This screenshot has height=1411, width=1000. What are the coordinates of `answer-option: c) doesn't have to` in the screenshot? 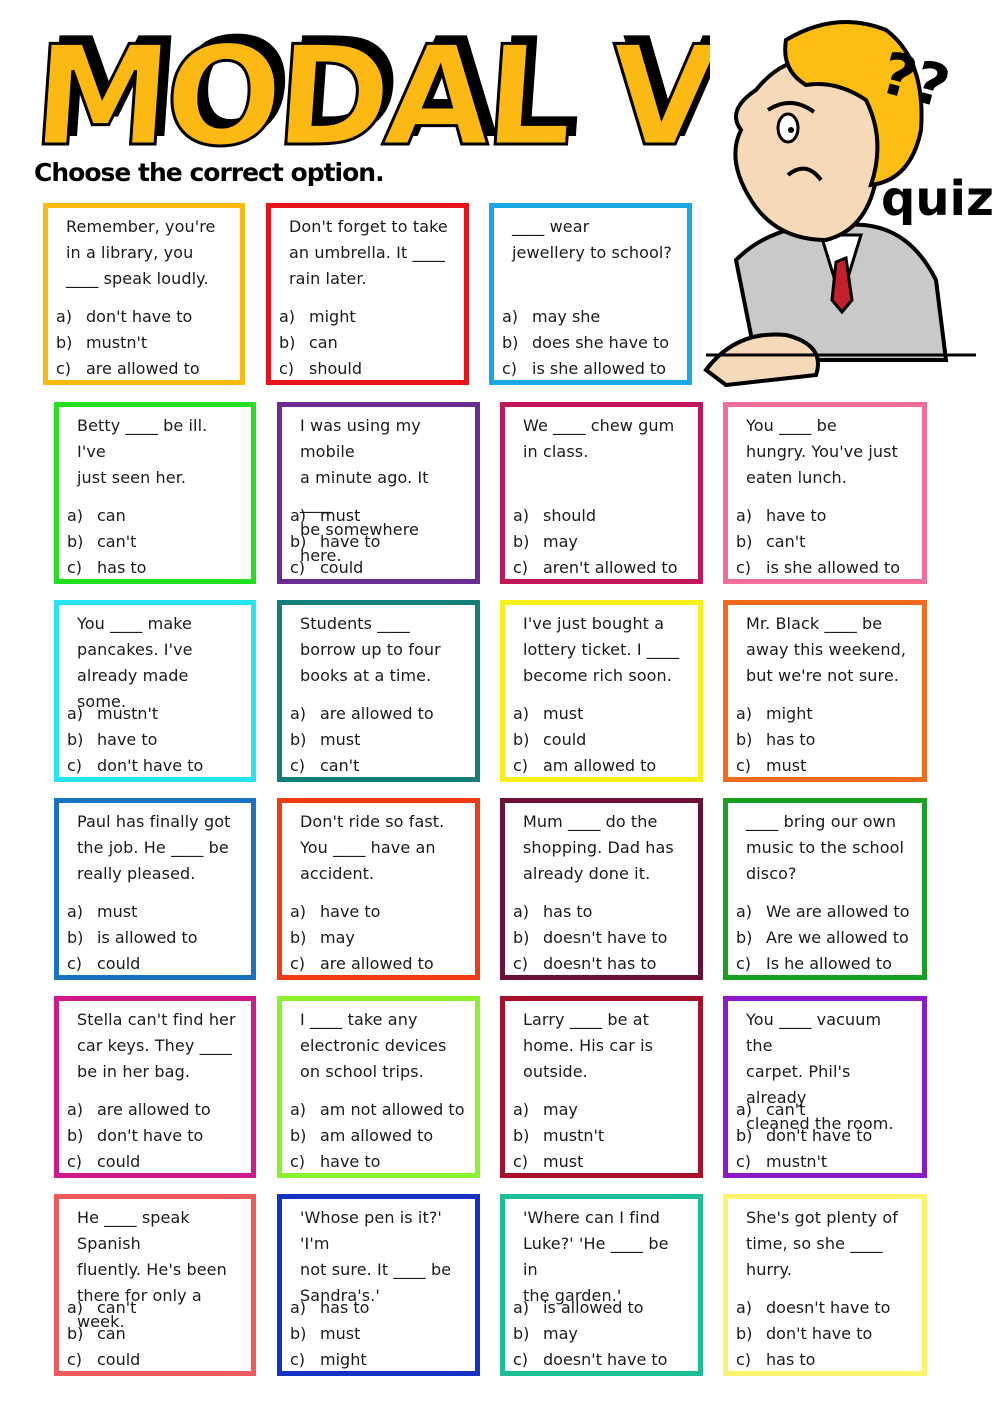 It's located at (600, 1360).